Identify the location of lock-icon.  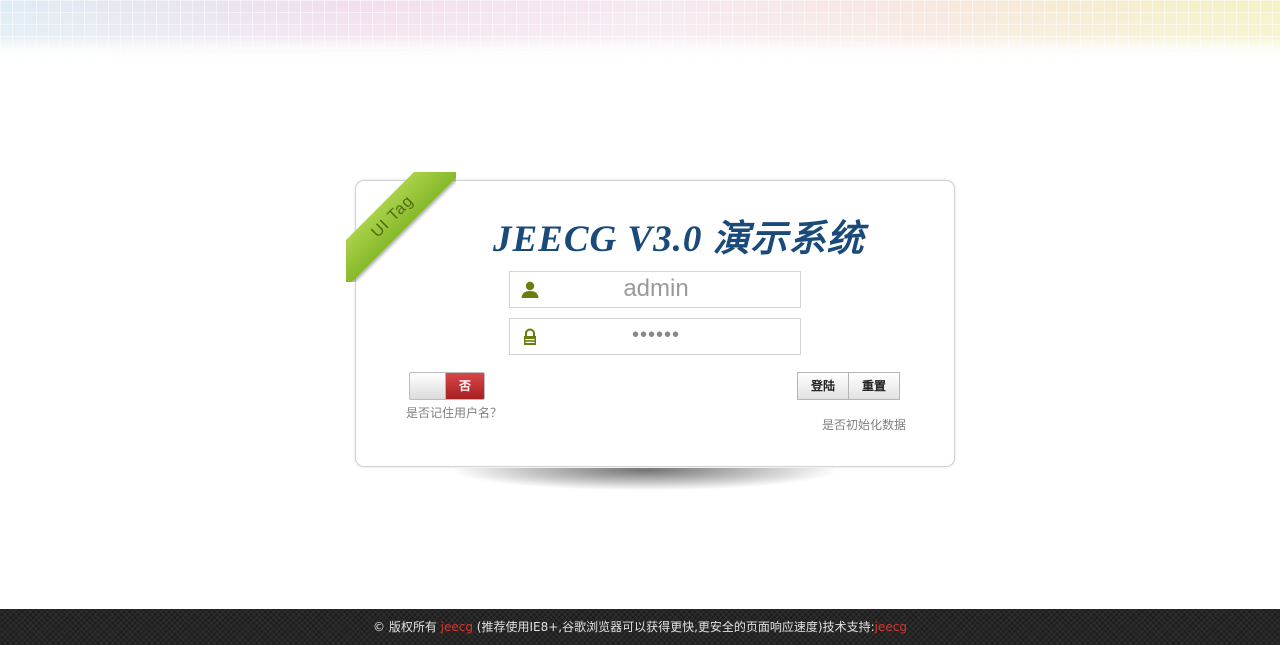
(530, 337).